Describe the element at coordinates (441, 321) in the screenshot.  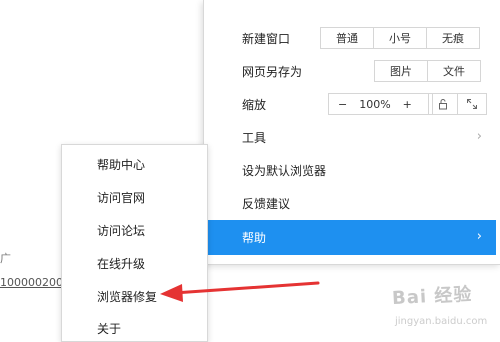
I see `baidu-watermark-url: jingyan.baidu.com` at that location.